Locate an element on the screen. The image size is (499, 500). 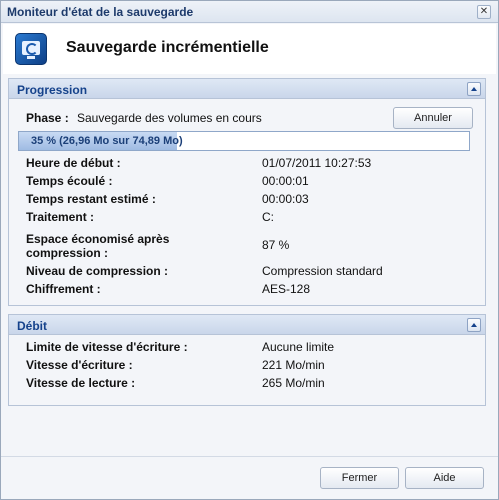
debit-row-label: Vitesse de lecture : is located at coordinates (81, 383).